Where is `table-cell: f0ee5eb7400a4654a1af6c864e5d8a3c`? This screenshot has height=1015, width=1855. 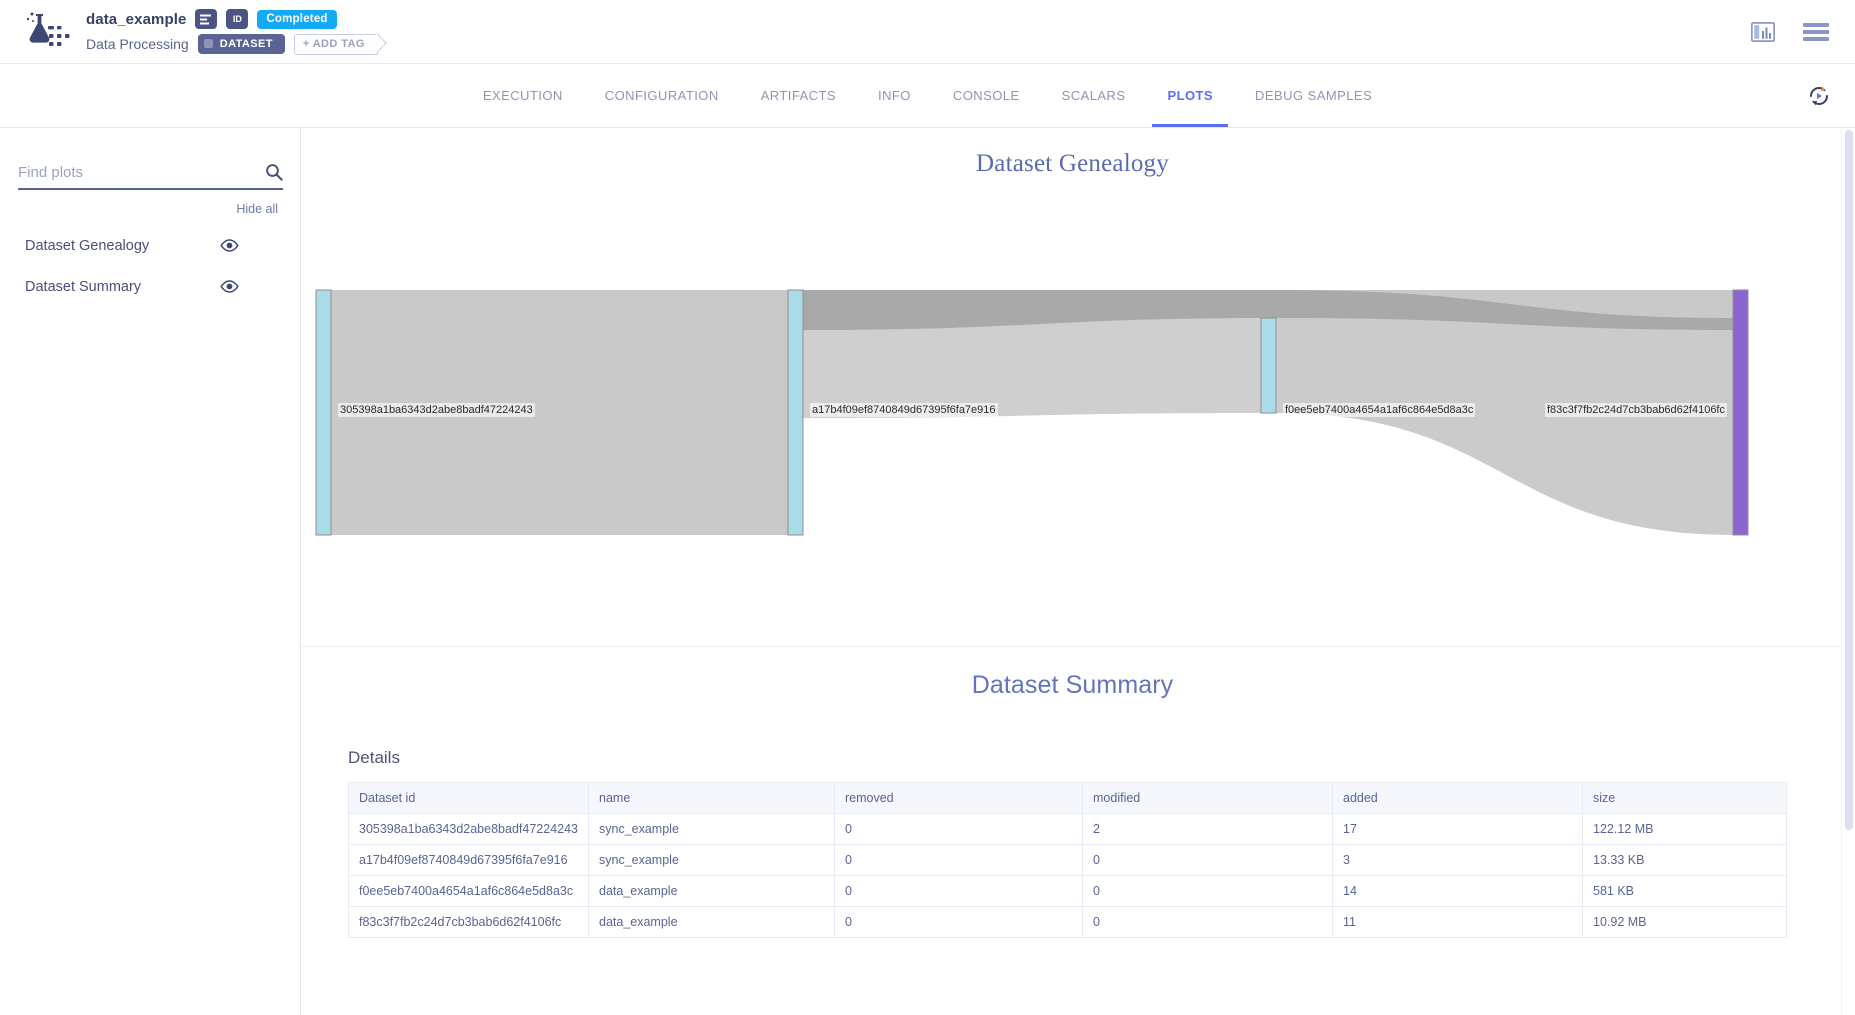
table-cell: f0ee5eb7400a4654a1af6c864e5d8a3c is located at coordinates (468, 891).